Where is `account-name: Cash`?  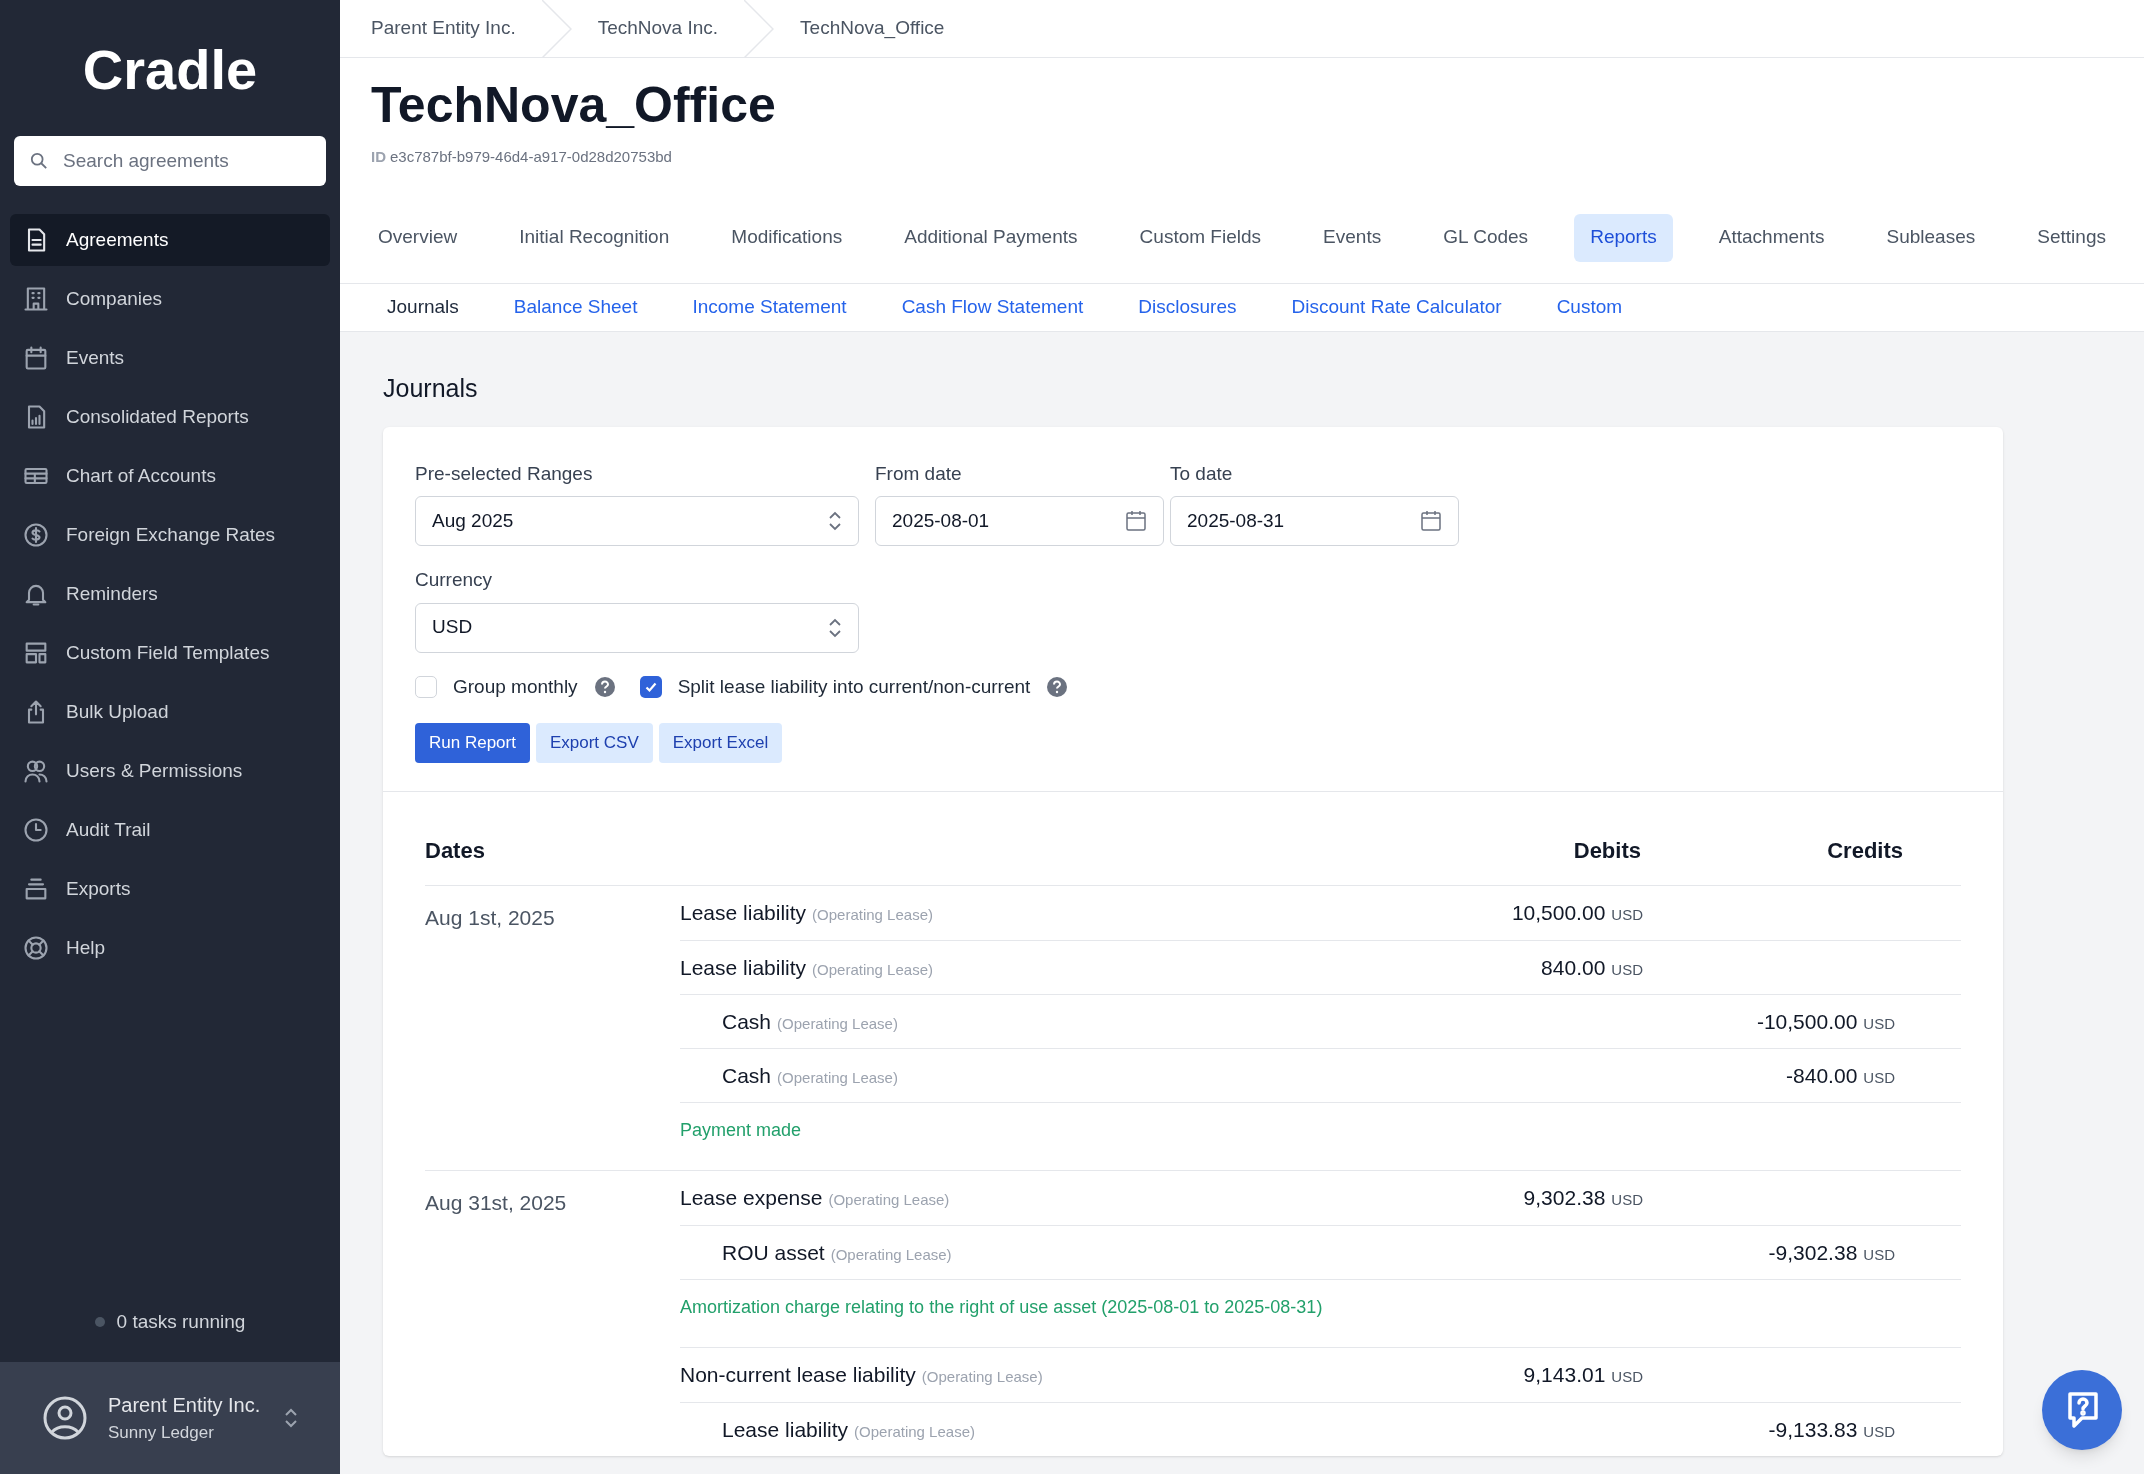 account-name: Cash is located at coordinates (747, 1075).